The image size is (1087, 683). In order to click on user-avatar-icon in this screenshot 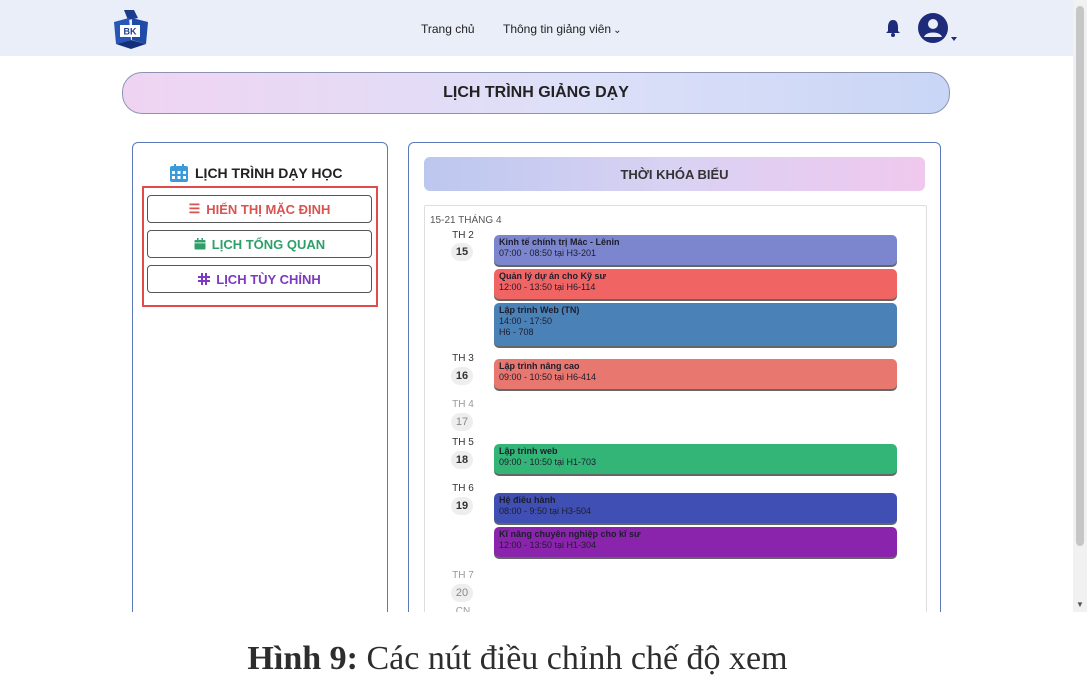, I will do `click(937, 28)`.